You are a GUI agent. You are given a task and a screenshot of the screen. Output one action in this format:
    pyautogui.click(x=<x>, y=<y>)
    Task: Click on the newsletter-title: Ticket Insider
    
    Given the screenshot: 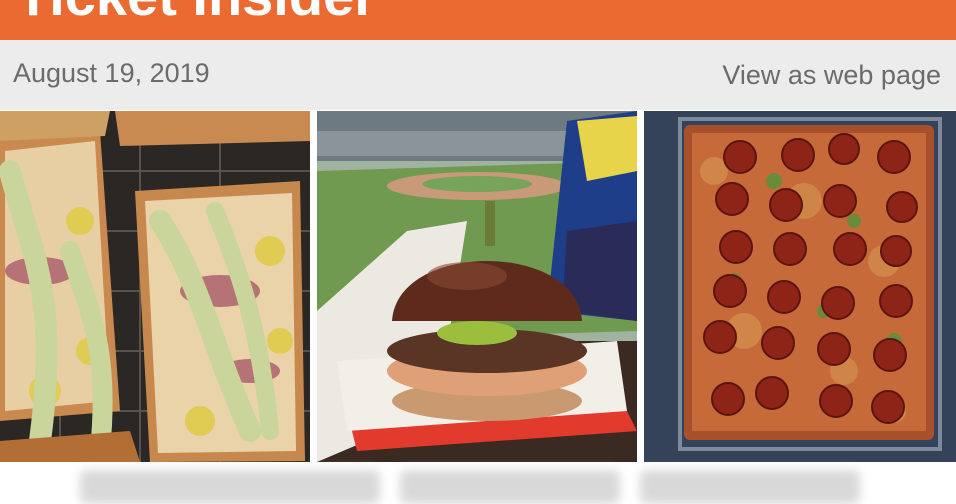 What is the action you would take?
    pyautogui.click(x=196, y=14)
    